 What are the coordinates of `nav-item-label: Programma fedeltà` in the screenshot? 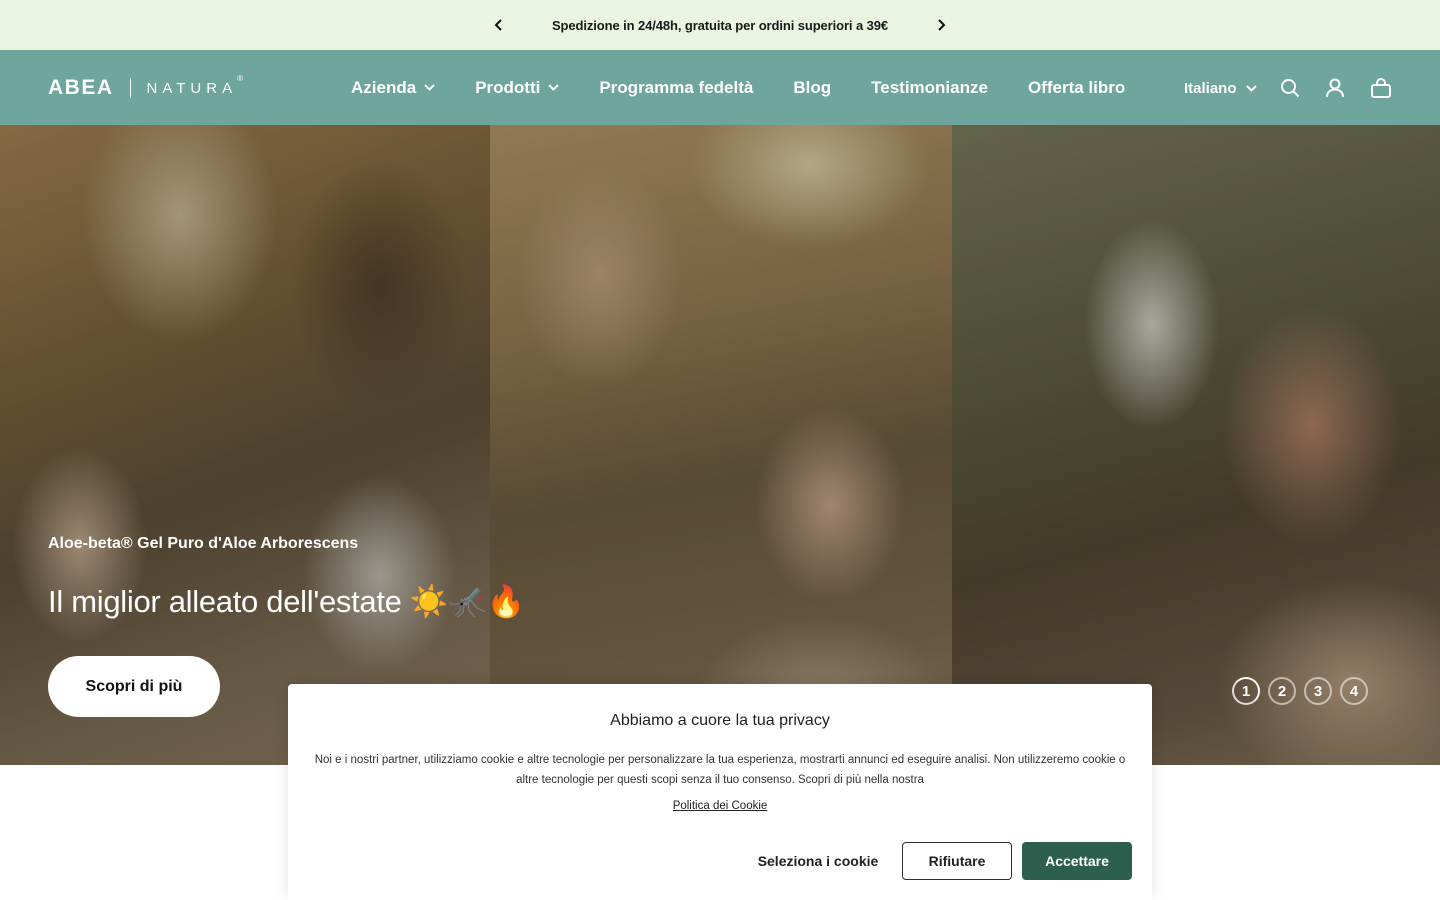 It's located at (676, 87).